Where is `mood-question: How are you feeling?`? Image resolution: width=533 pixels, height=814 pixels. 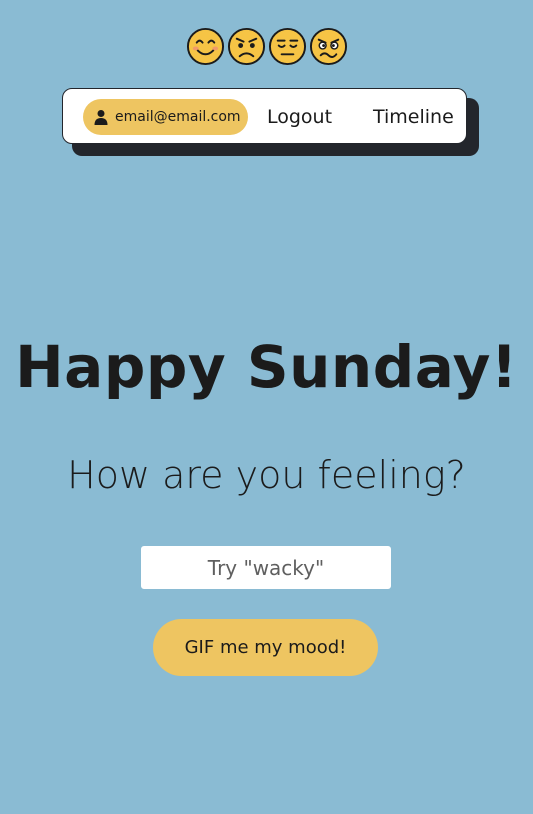 mood-question: How are you feeling? is located at coordinates (266, 475).